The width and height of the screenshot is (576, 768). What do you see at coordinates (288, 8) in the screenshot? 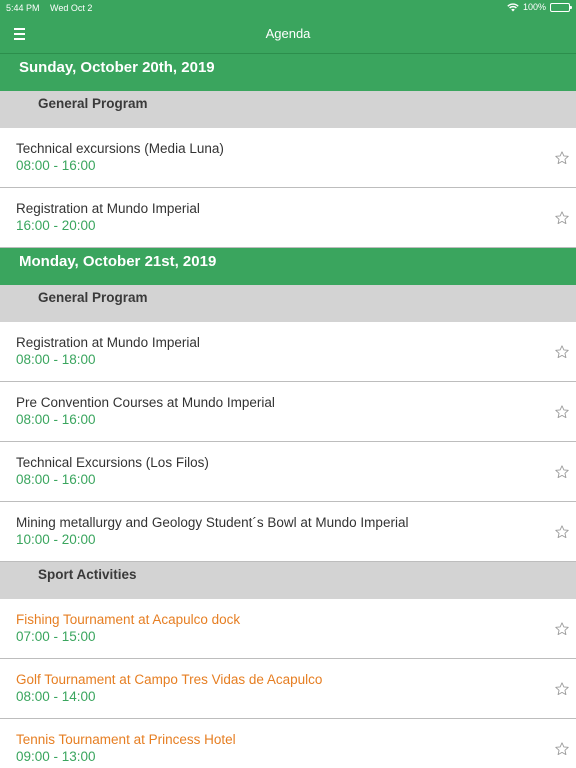
I see `status-bar: 5:44 PM Wed Oct 2 100%` at bounding box center [288, 8].